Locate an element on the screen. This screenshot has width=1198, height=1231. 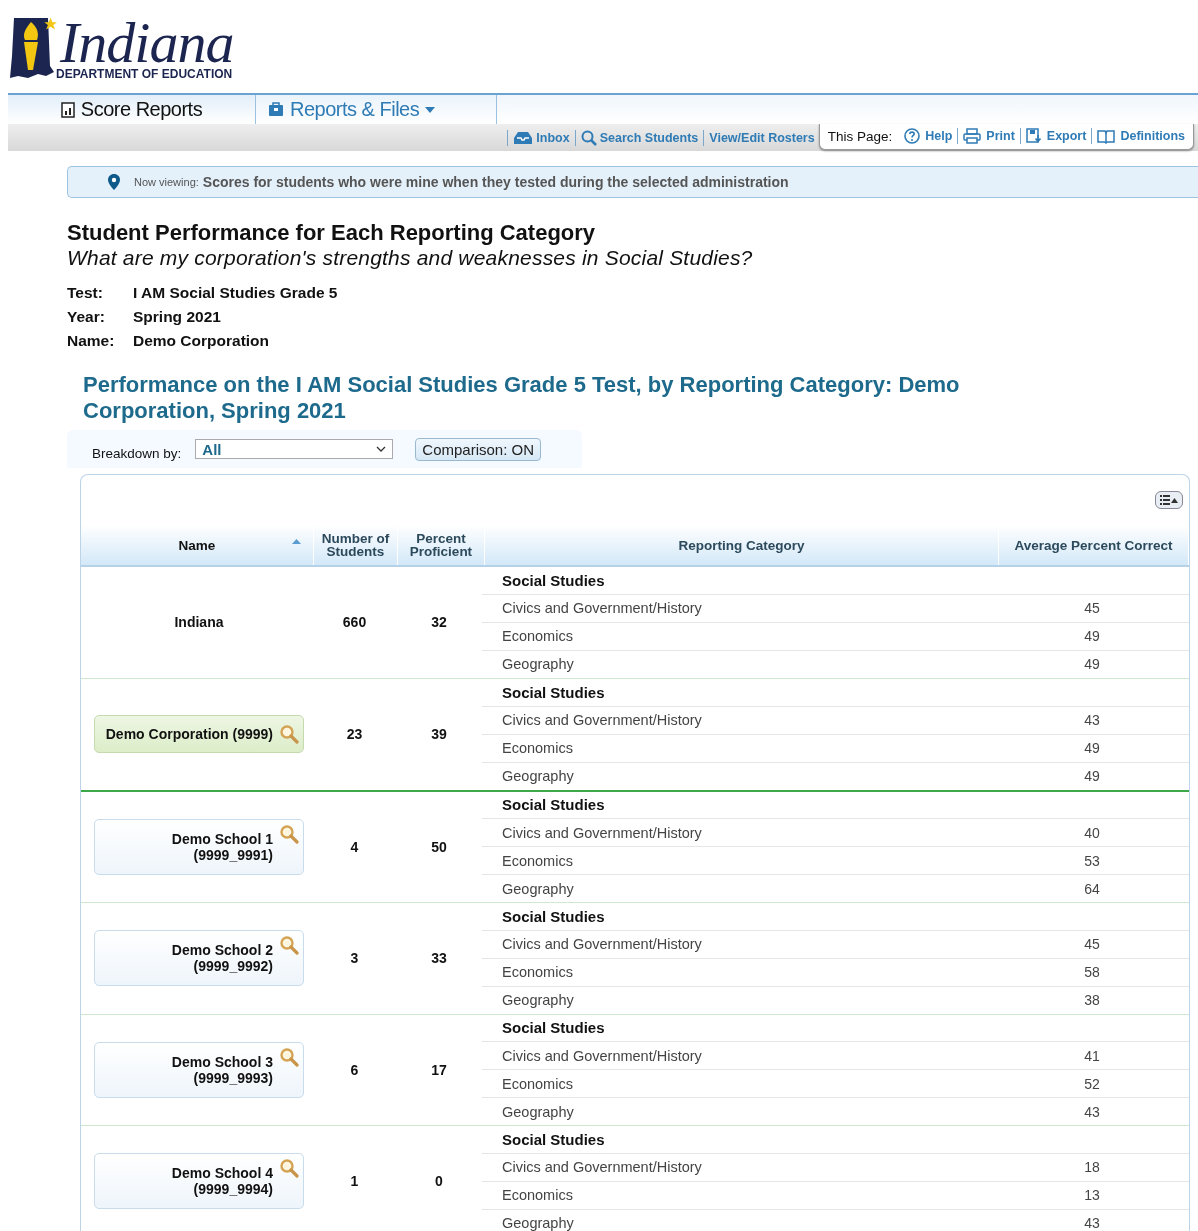
entity-button: Demo School 1 (9999_9991) is located at coordinates (199, 846).